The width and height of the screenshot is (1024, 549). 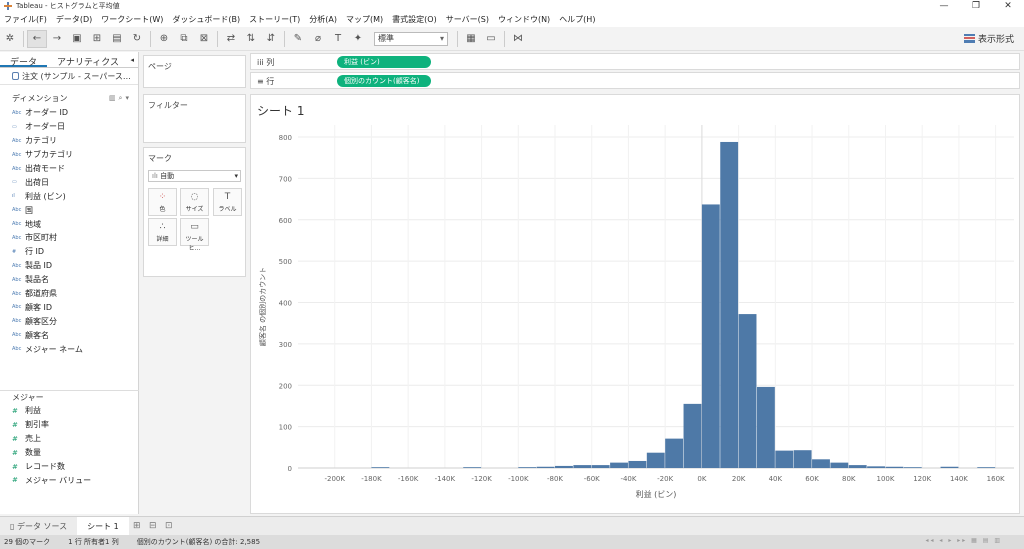 What do you see at coordinates (251, 39) in the screenshot?
I see `sort-ascending-icon: ⇅` at bounding box center [251, 39].